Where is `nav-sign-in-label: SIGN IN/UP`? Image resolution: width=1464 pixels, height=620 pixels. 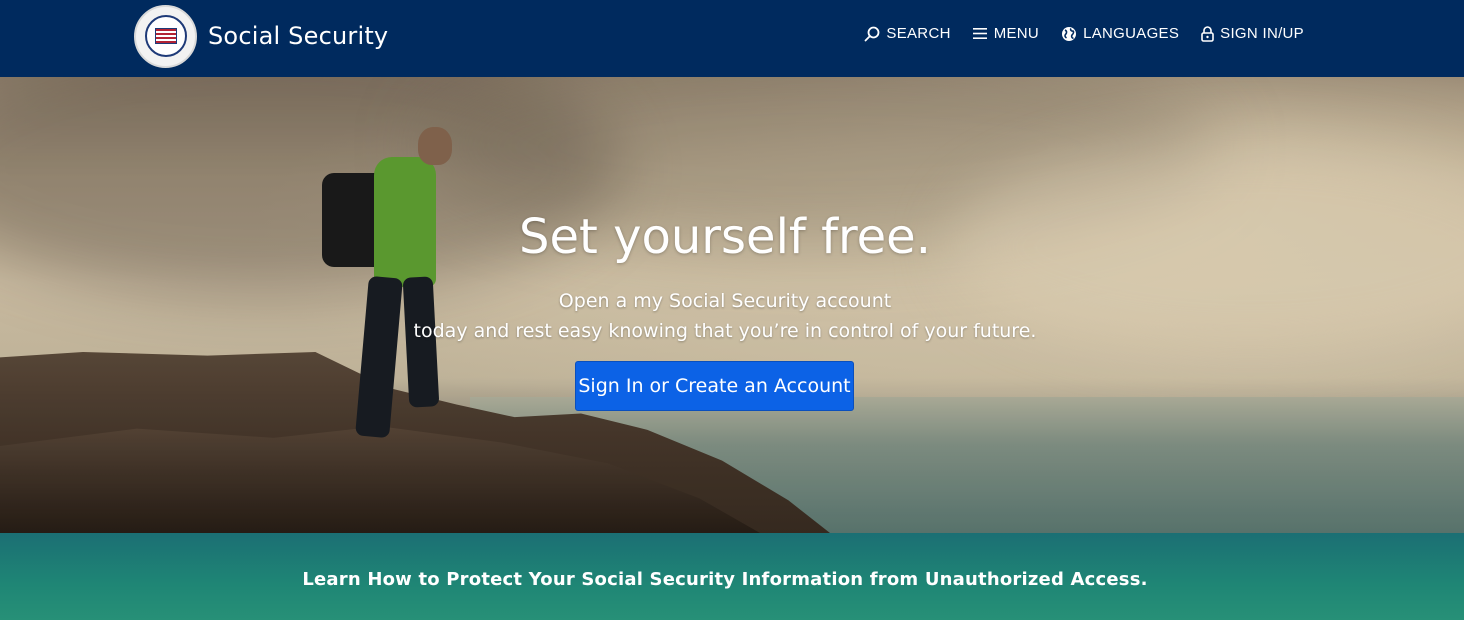 nav-sign-in-label: SIGN IN/UP is located at coordinates (1262, 33).